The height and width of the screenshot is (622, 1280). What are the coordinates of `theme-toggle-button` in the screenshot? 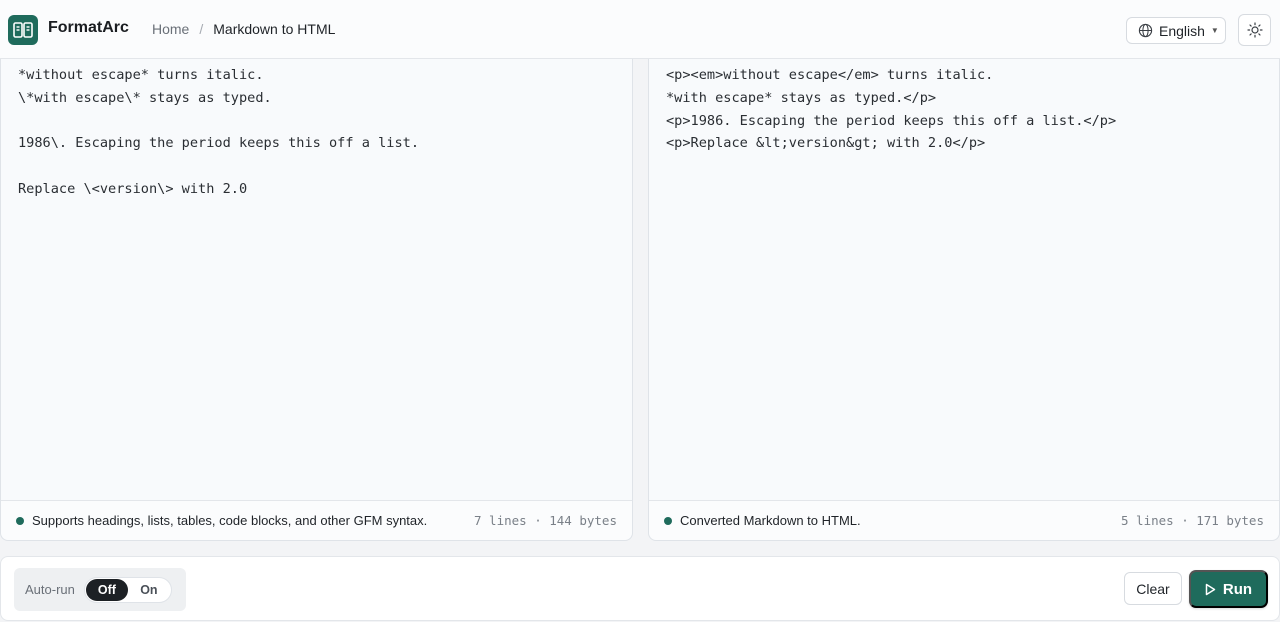 It's located at (1254, 30).